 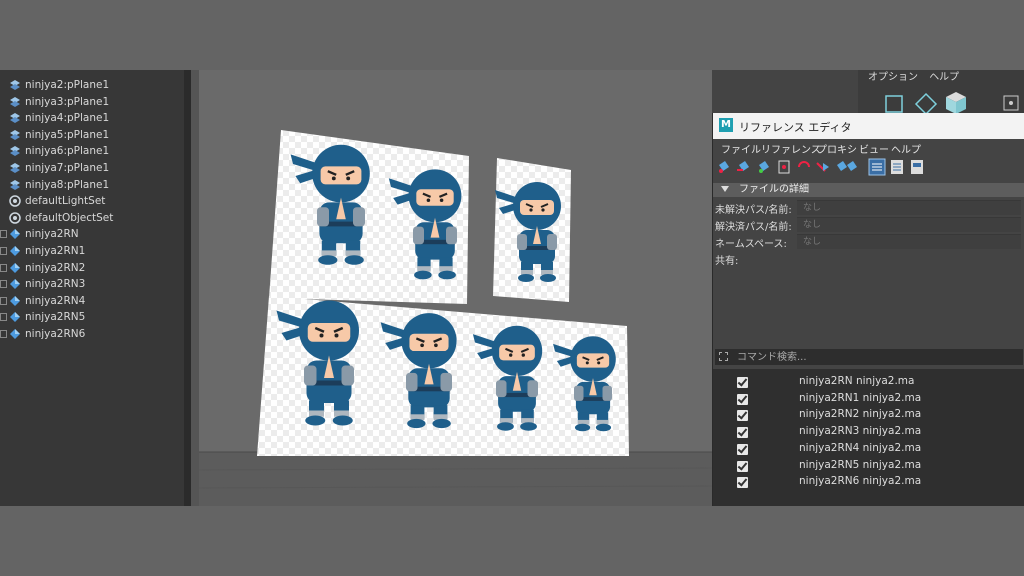 What do you see at coordinates (725, 189) in the screenshot?
I see `collapse-triangle-icon` at bounding box center [725, 189].